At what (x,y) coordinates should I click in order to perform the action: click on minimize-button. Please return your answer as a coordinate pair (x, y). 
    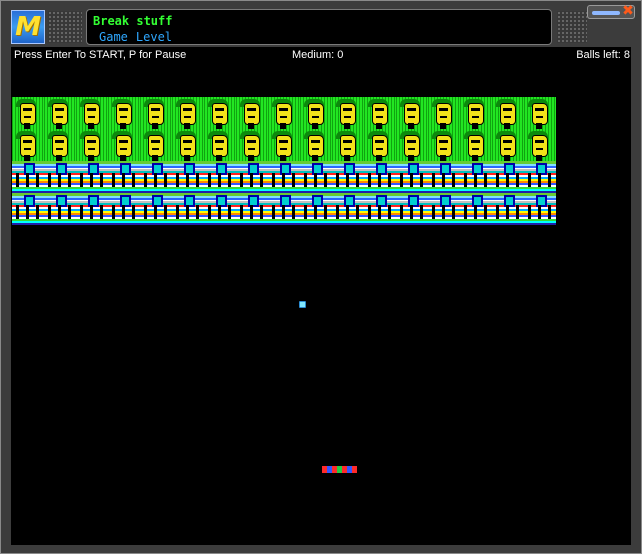
    Looking at the image, I should click on (606, 13).